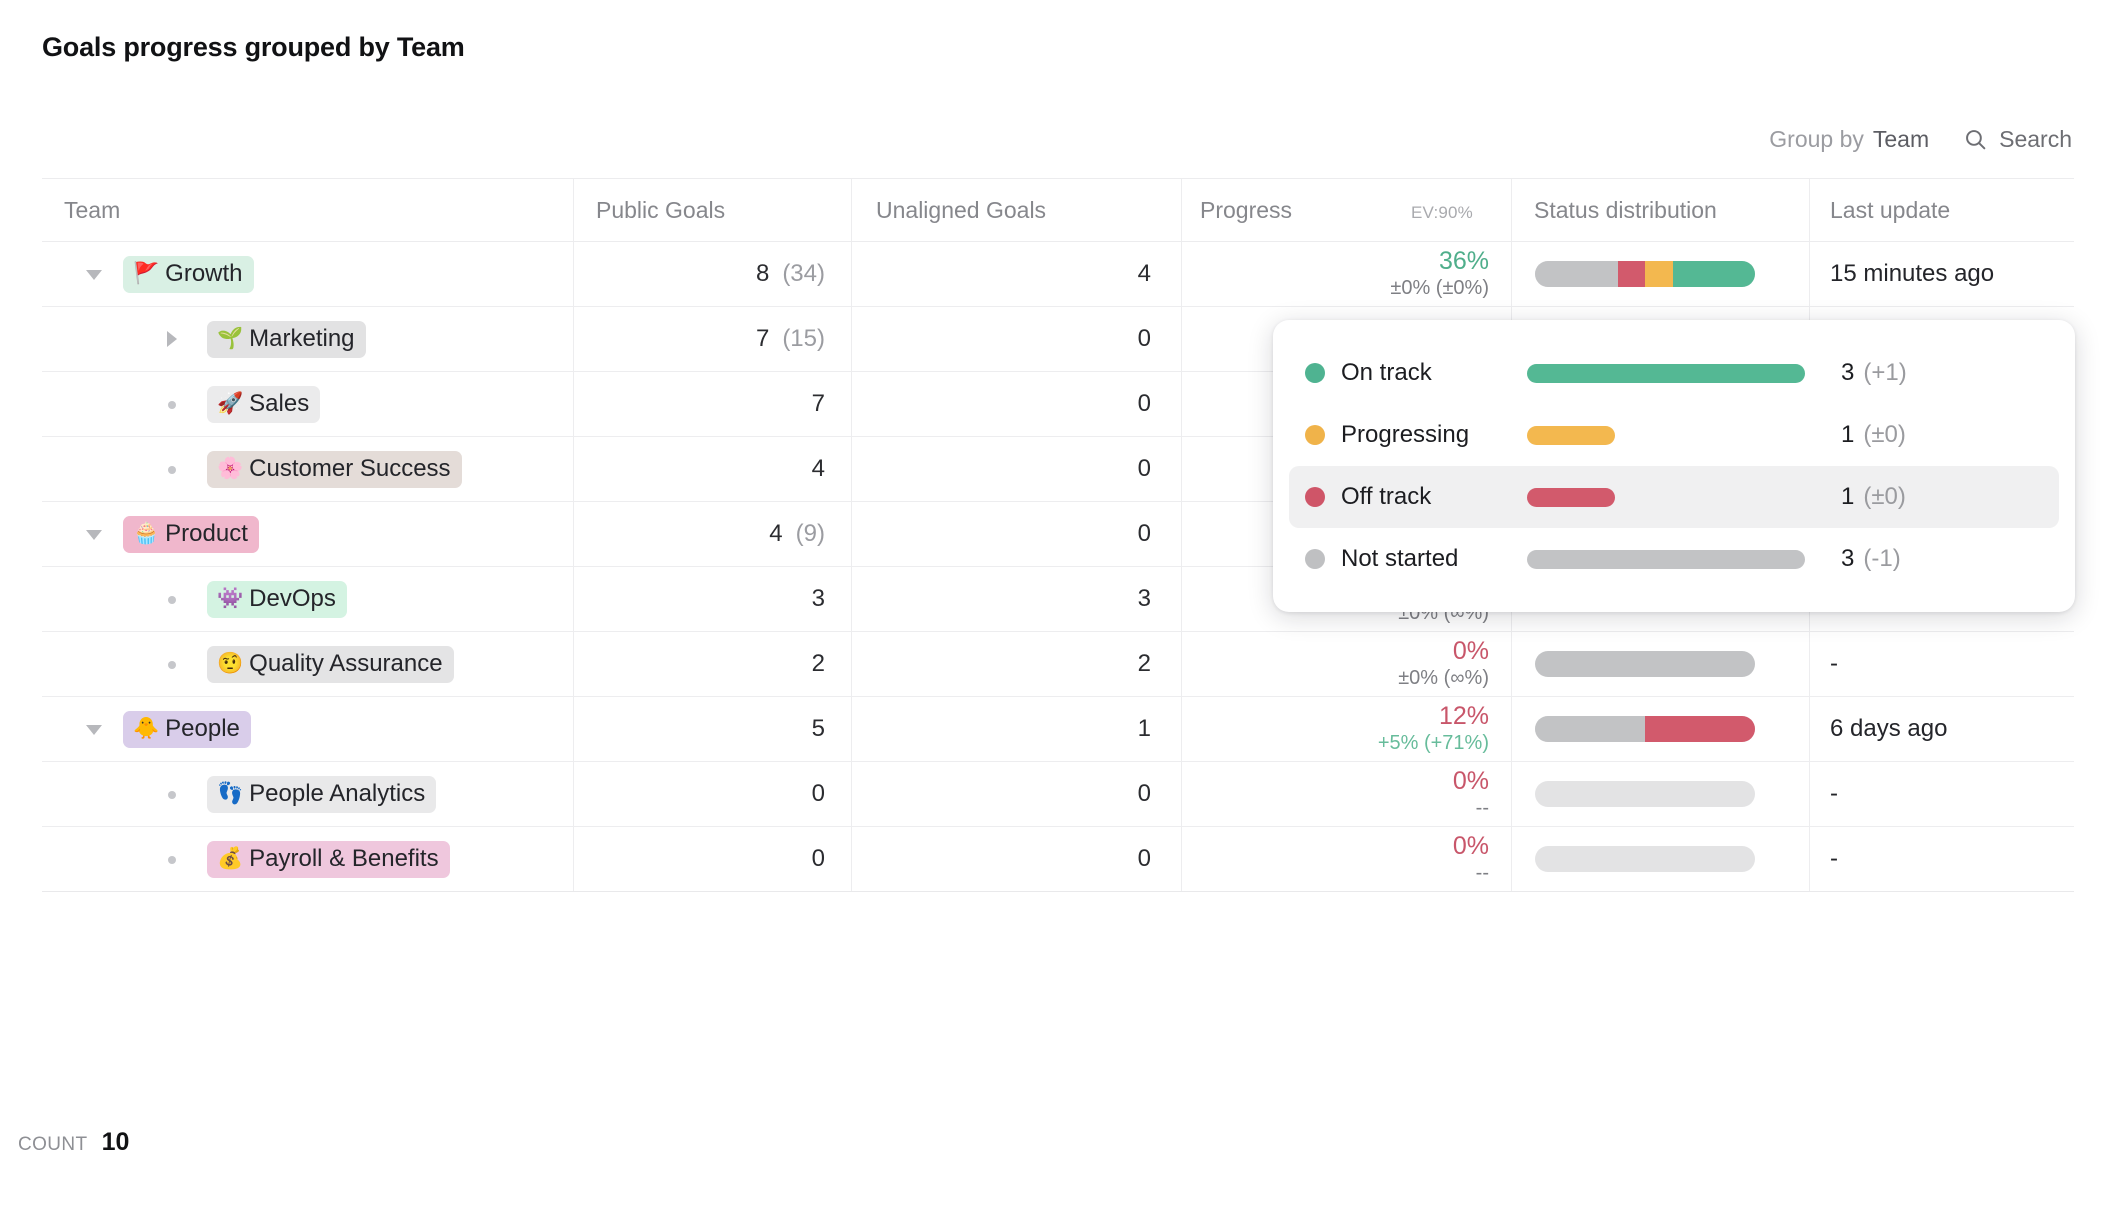  What do you see at coordinates (818, 858) in the screenshot?
I see `public-goals-value: 0` at bounding box center [818, 858].